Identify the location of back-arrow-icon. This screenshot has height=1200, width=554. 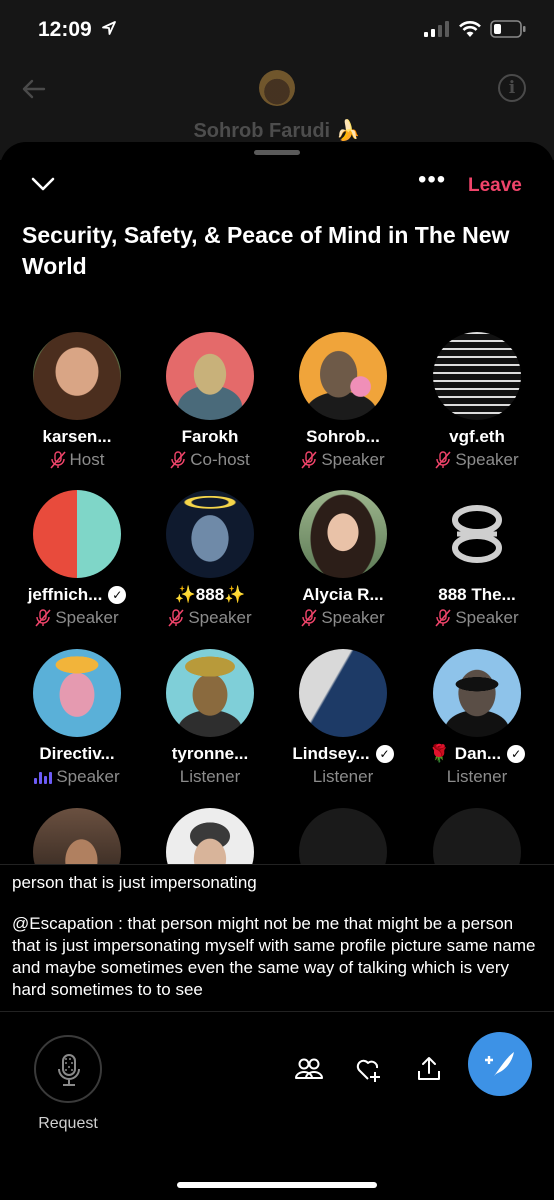
(33, 89).